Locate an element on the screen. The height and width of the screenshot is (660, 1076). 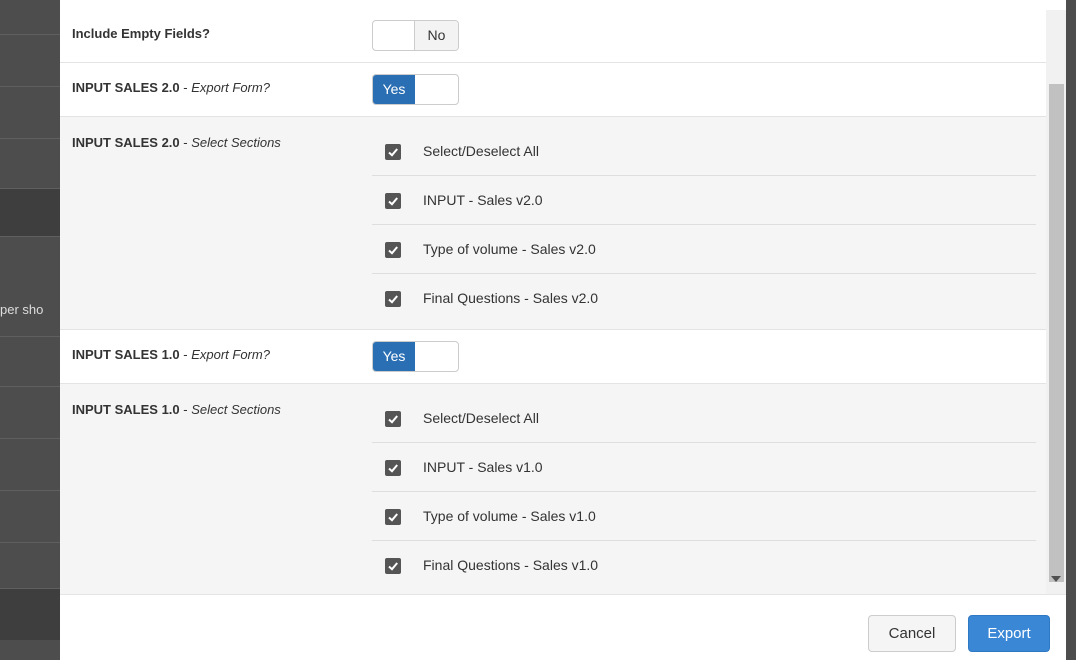
sales2-export-toggle: Yes is located at coordinates (415, 89).